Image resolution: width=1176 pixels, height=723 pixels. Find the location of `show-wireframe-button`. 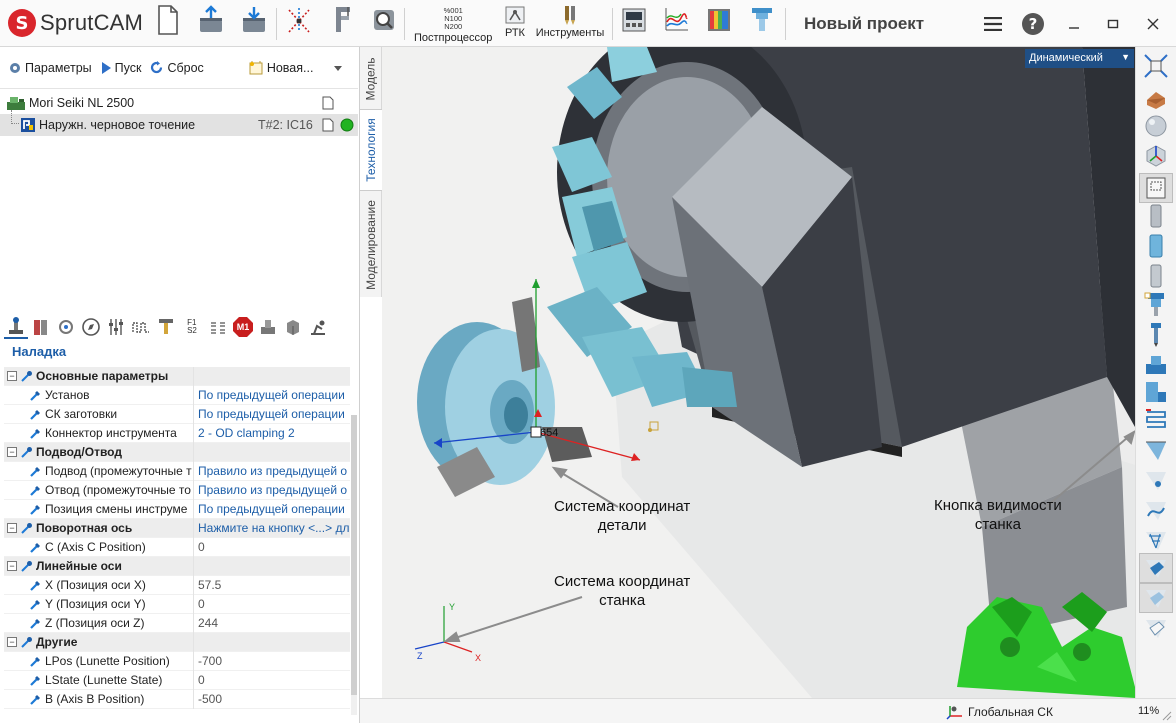

show-wireframe-button is located at coordinates (1156, 628).